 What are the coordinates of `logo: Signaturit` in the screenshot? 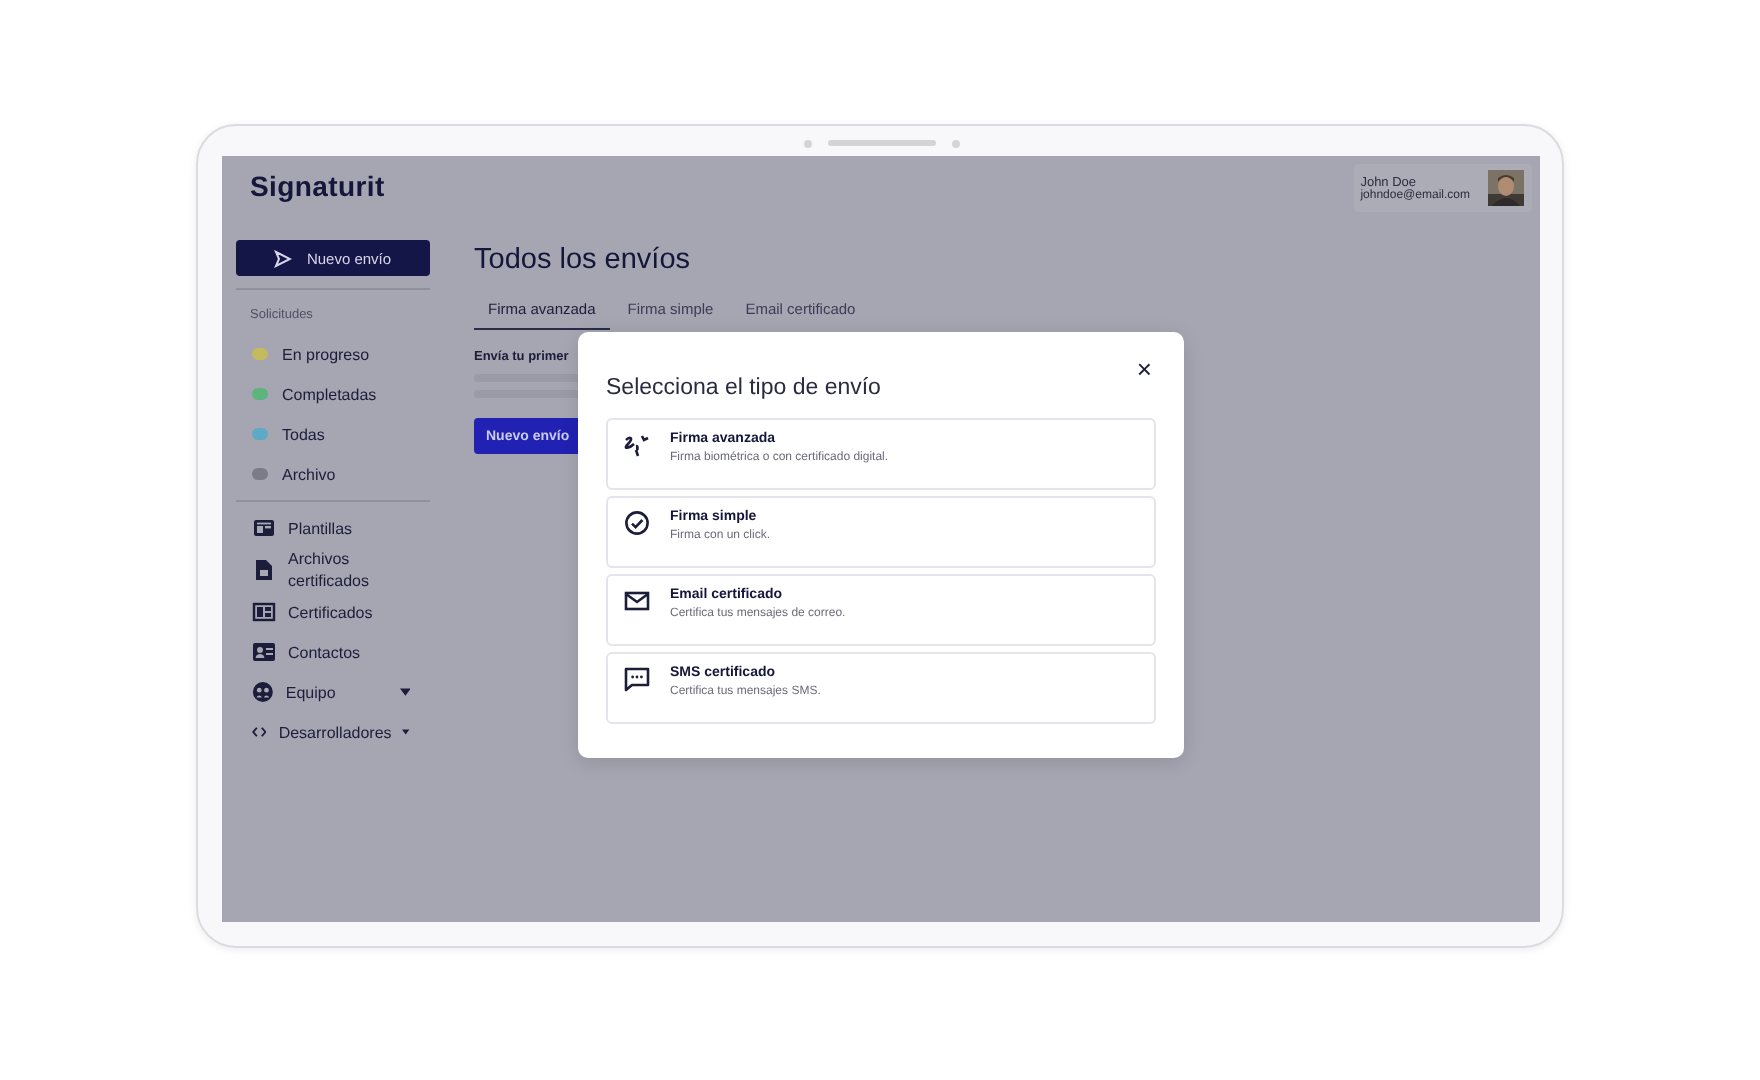 It's located at (317, 186).